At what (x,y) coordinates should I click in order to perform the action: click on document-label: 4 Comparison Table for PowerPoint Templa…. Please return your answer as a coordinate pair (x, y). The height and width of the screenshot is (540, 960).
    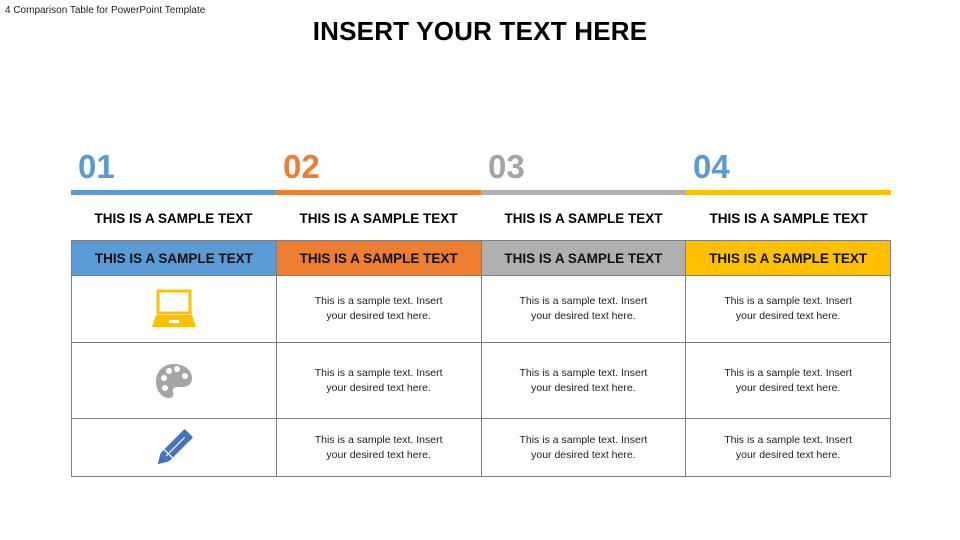
    Looking at the image, I should click on (105, 10).